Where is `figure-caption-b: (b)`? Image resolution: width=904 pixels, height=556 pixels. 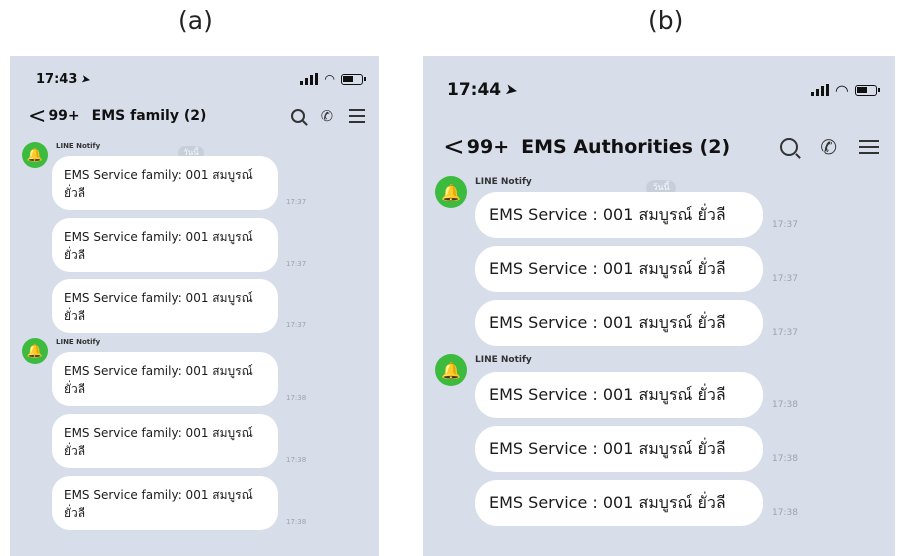 figure-caption-b: (b) is located at coordinates (666, 20).